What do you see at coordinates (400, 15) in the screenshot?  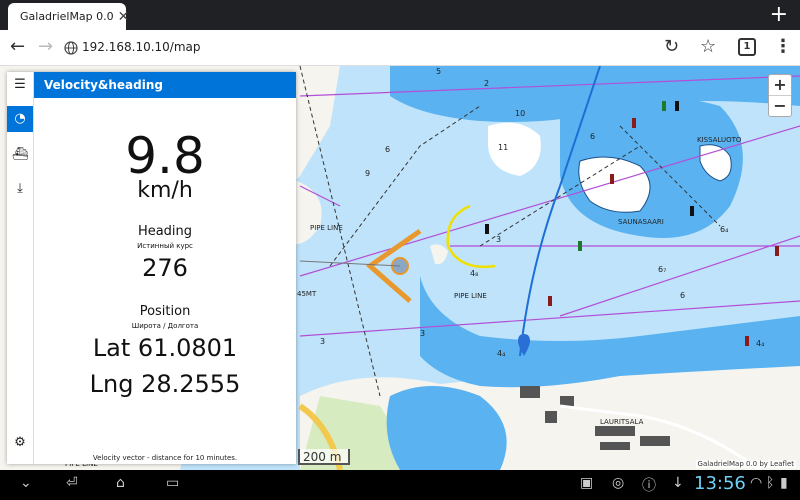 I see `browser-tab-strip: GaladrielMap 0.0 ✕ +` at bounding box center [400, 15].